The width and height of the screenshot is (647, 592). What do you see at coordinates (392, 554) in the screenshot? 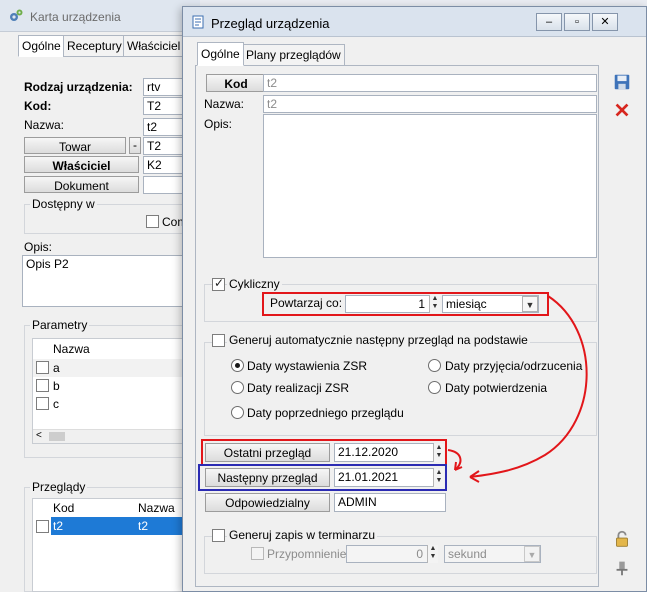
I see `przypomnienie-input: 0` at bounding box center [392, 554].